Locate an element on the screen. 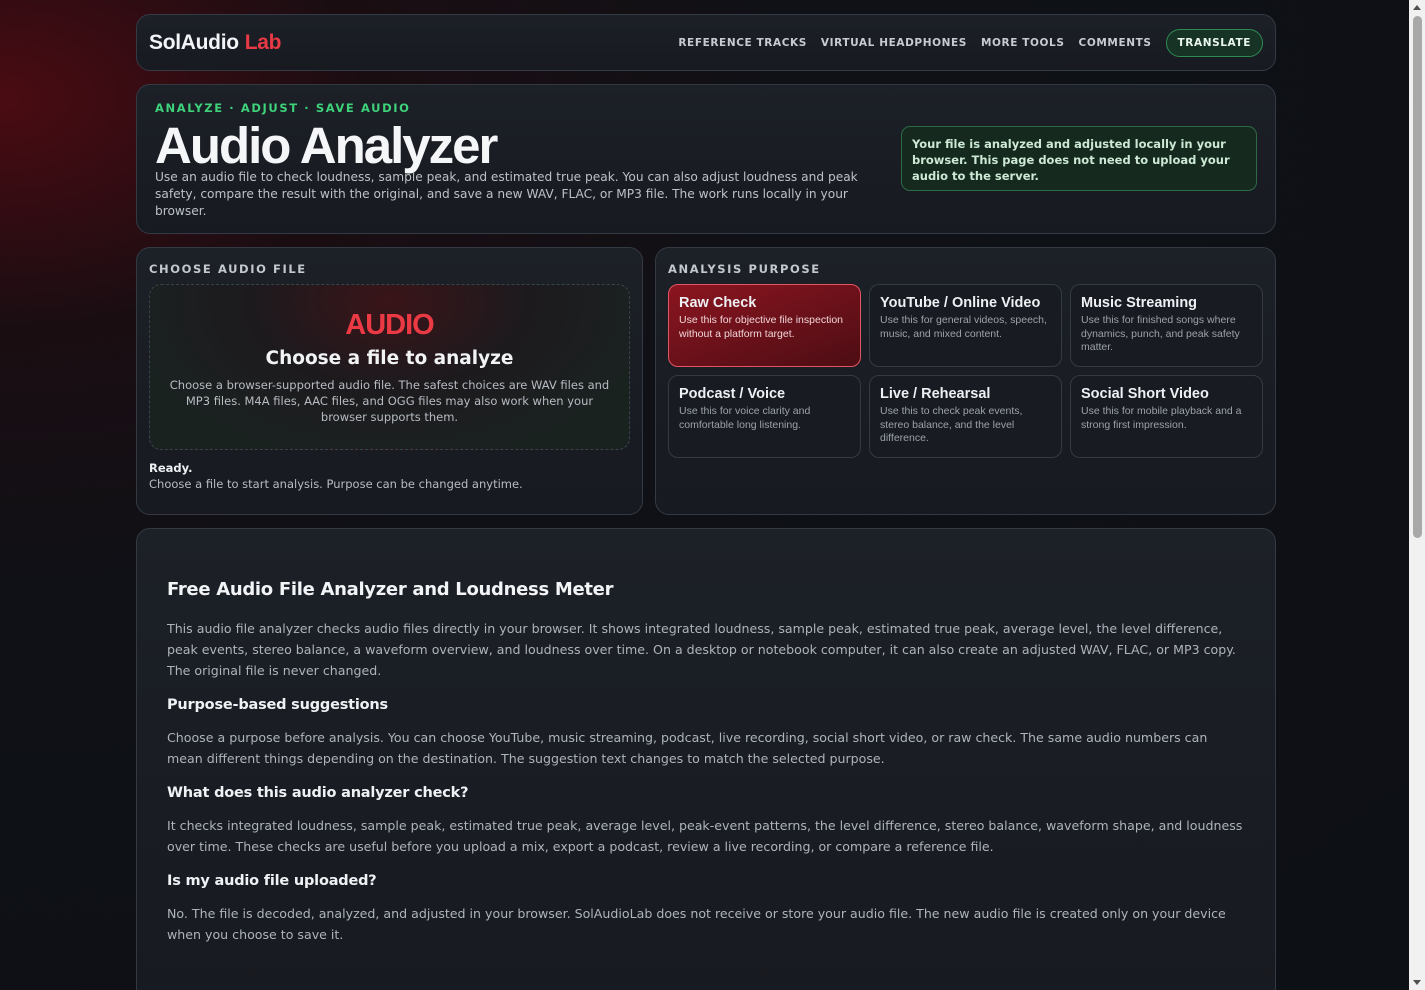 This screenshot has width=1425, height=990. option-title: Live / Rehearsal is located at coordinates (935, 394).